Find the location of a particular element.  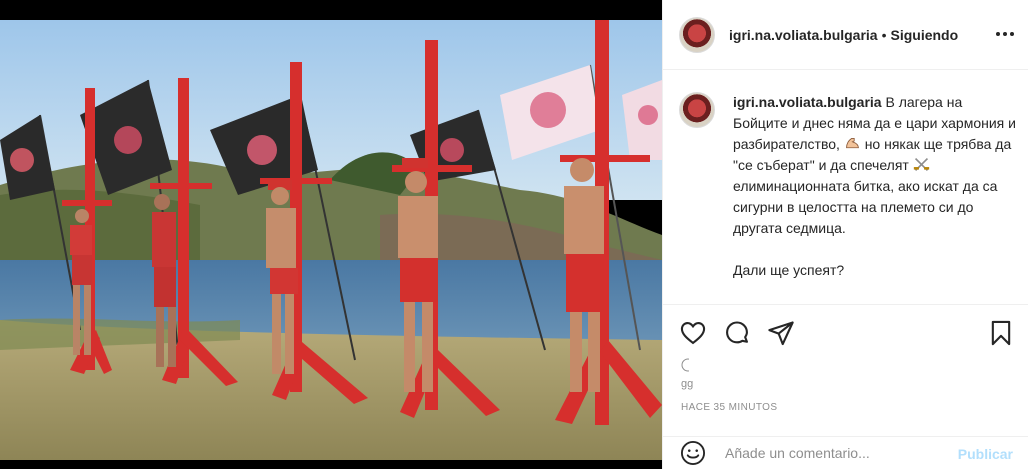

more-options-icon is located at coordinates (1005, 34).